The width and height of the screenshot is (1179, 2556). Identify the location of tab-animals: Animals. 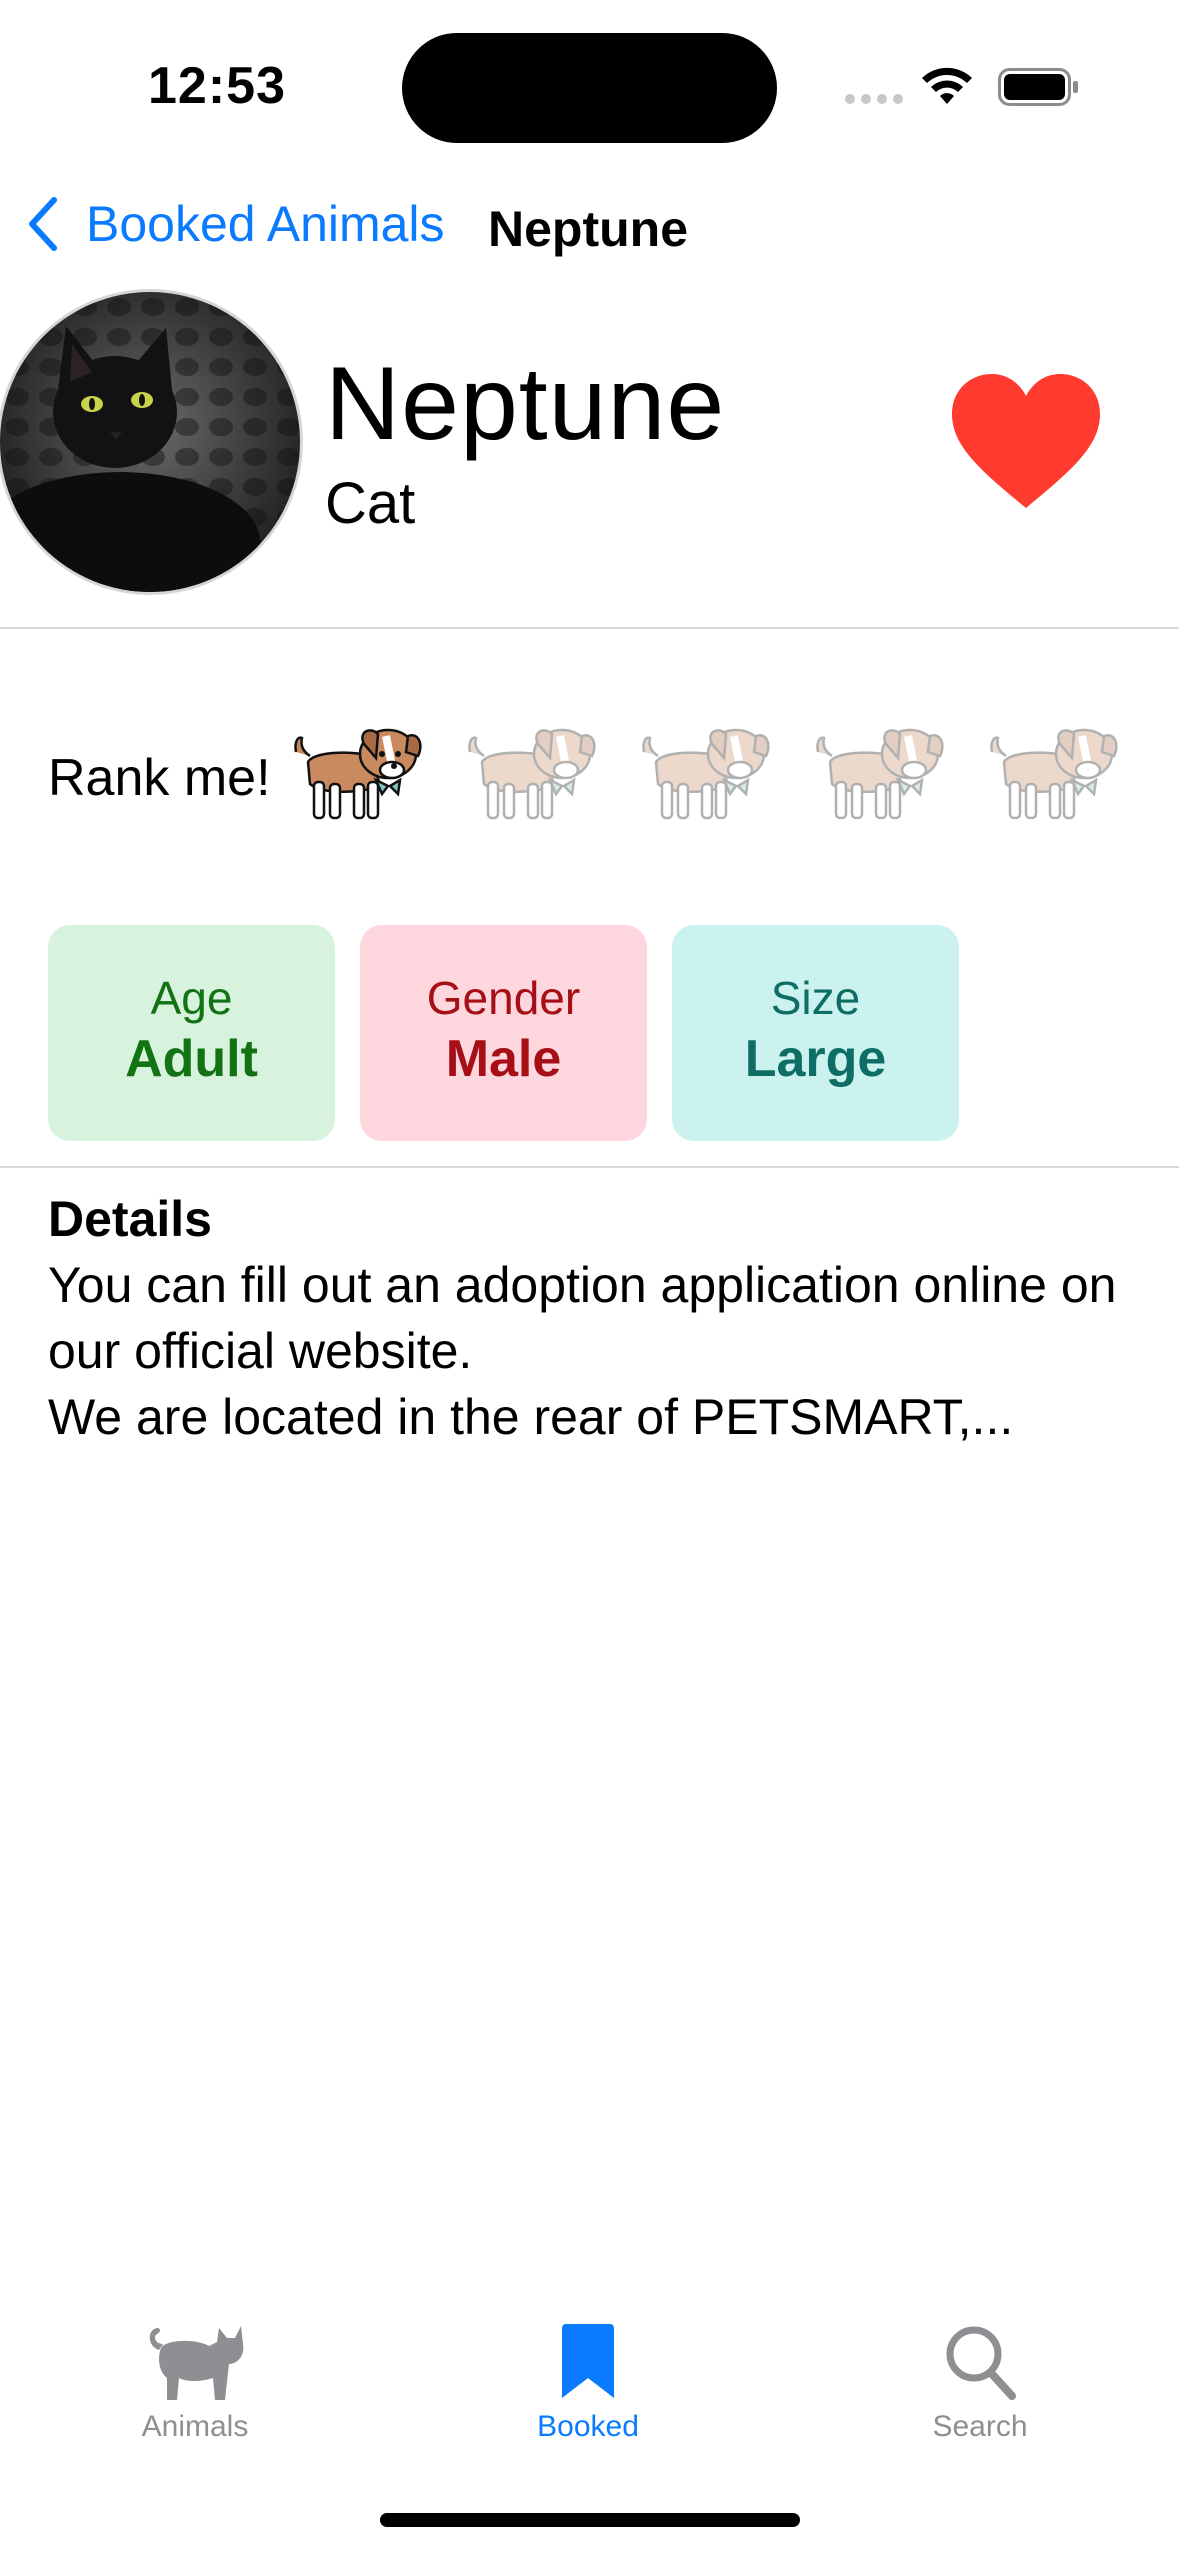
(195, 2382).